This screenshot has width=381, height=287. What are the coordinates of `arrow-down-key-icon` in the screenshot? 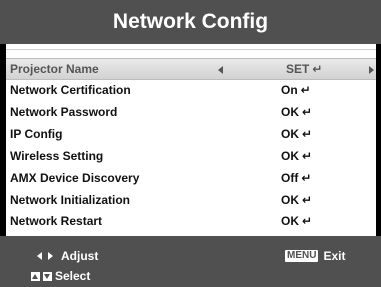 It's located at (47, 276).